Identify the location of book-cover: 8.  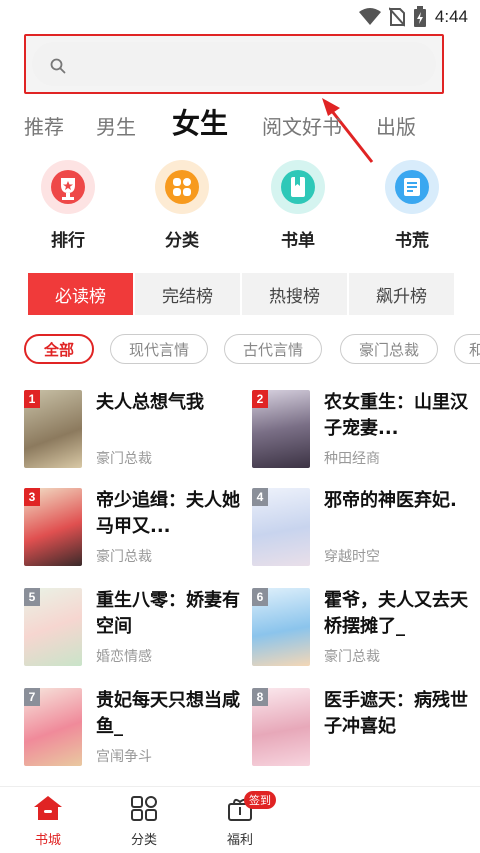
(281, 727).